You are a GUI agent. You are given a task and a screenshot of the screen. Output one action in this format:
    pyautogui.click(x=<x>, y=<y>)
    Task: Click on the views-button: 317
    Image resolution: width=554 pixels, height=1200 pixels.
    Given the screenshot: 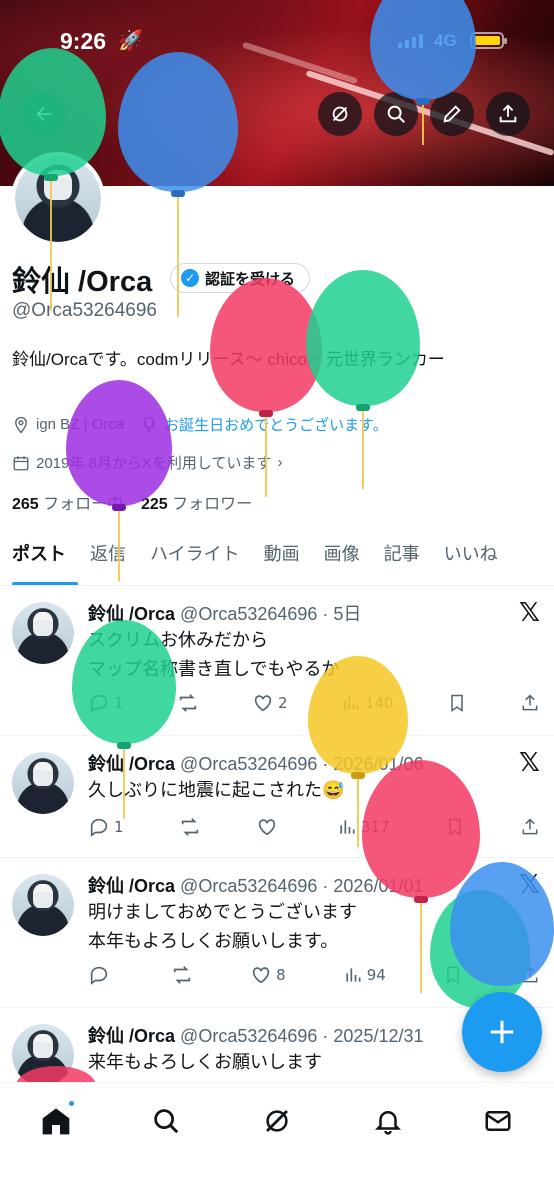 What is the action you would take?
    pyautogui.click(x=363, y=827)
    